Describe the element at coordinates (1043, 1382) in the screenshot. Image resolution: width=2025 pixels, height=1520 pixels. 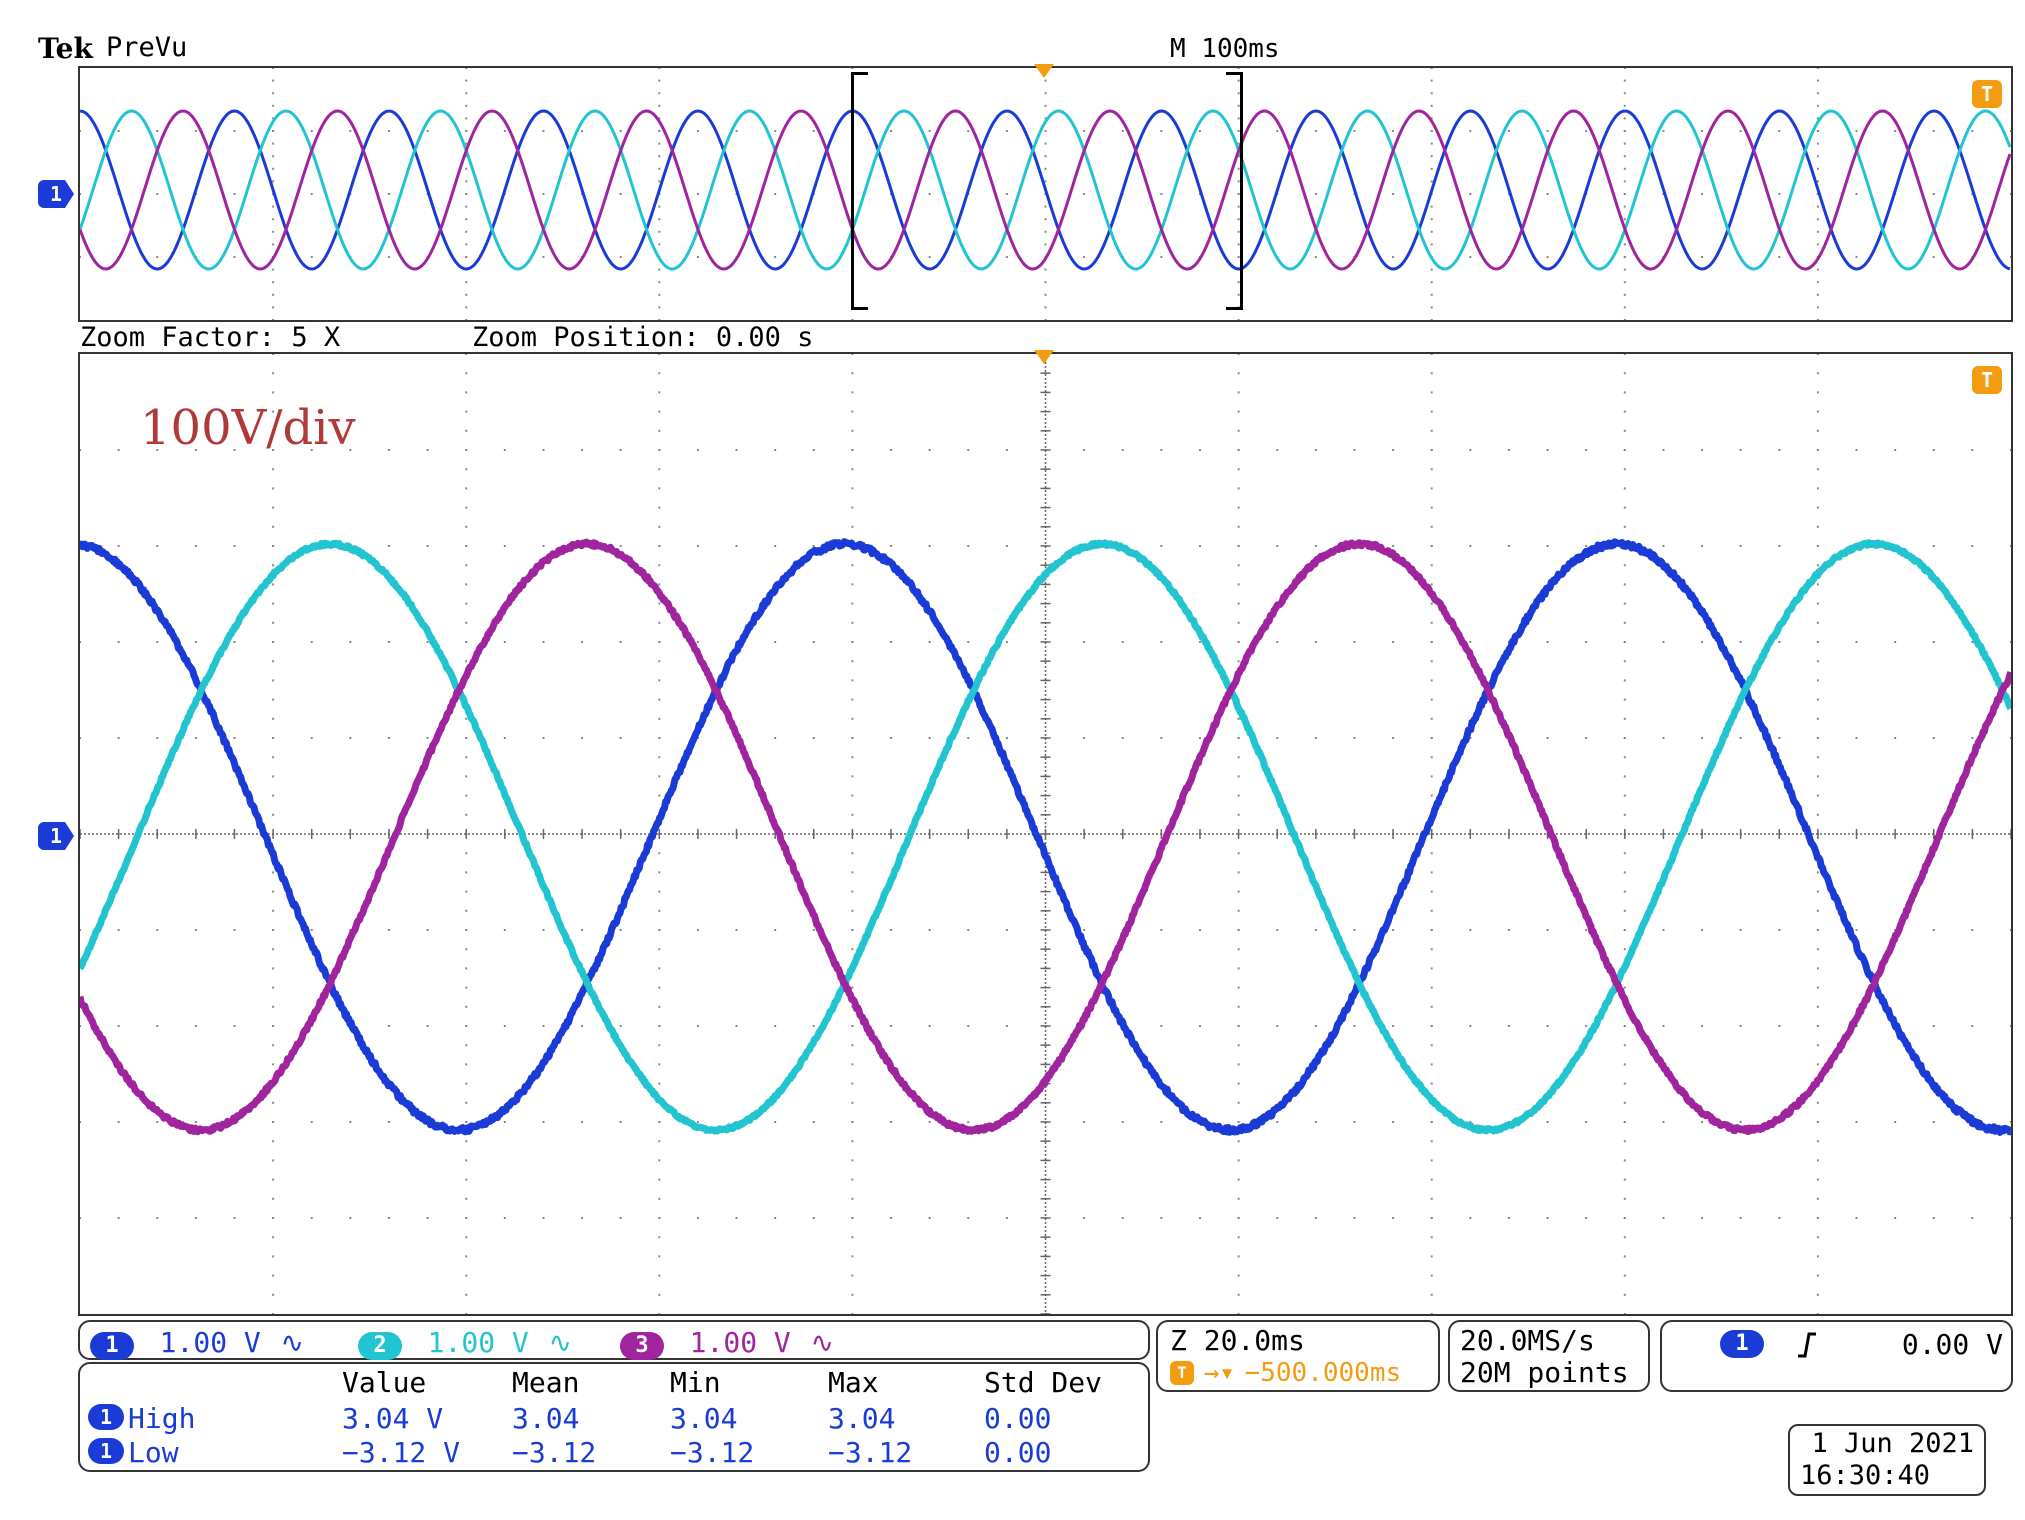
I see `meas-header-std-dev: Std Dev` at that location.